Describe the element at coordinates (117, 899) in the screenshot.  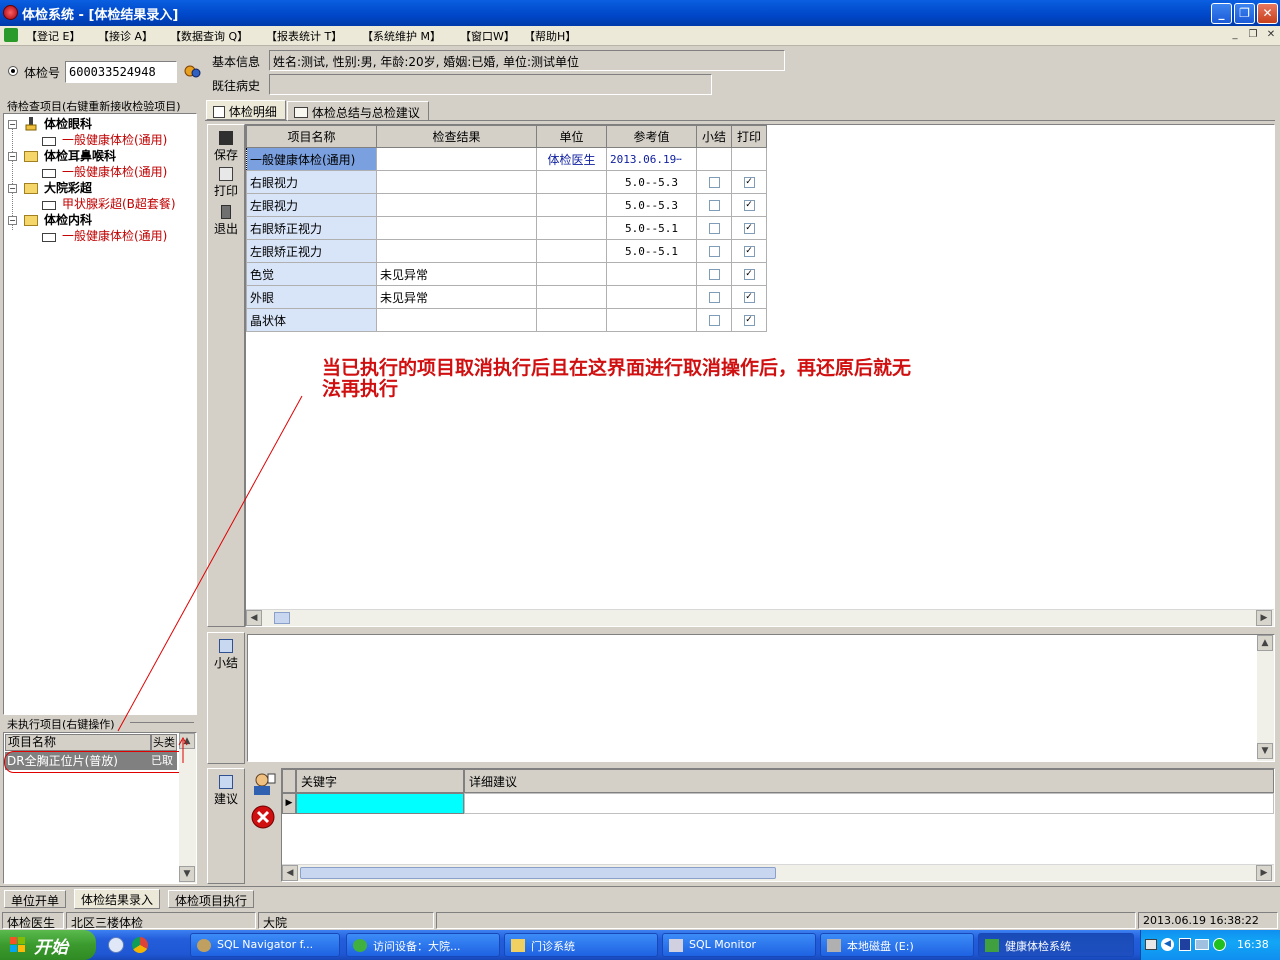
I see `tab-result-entry: 体检结果录入` at that location.